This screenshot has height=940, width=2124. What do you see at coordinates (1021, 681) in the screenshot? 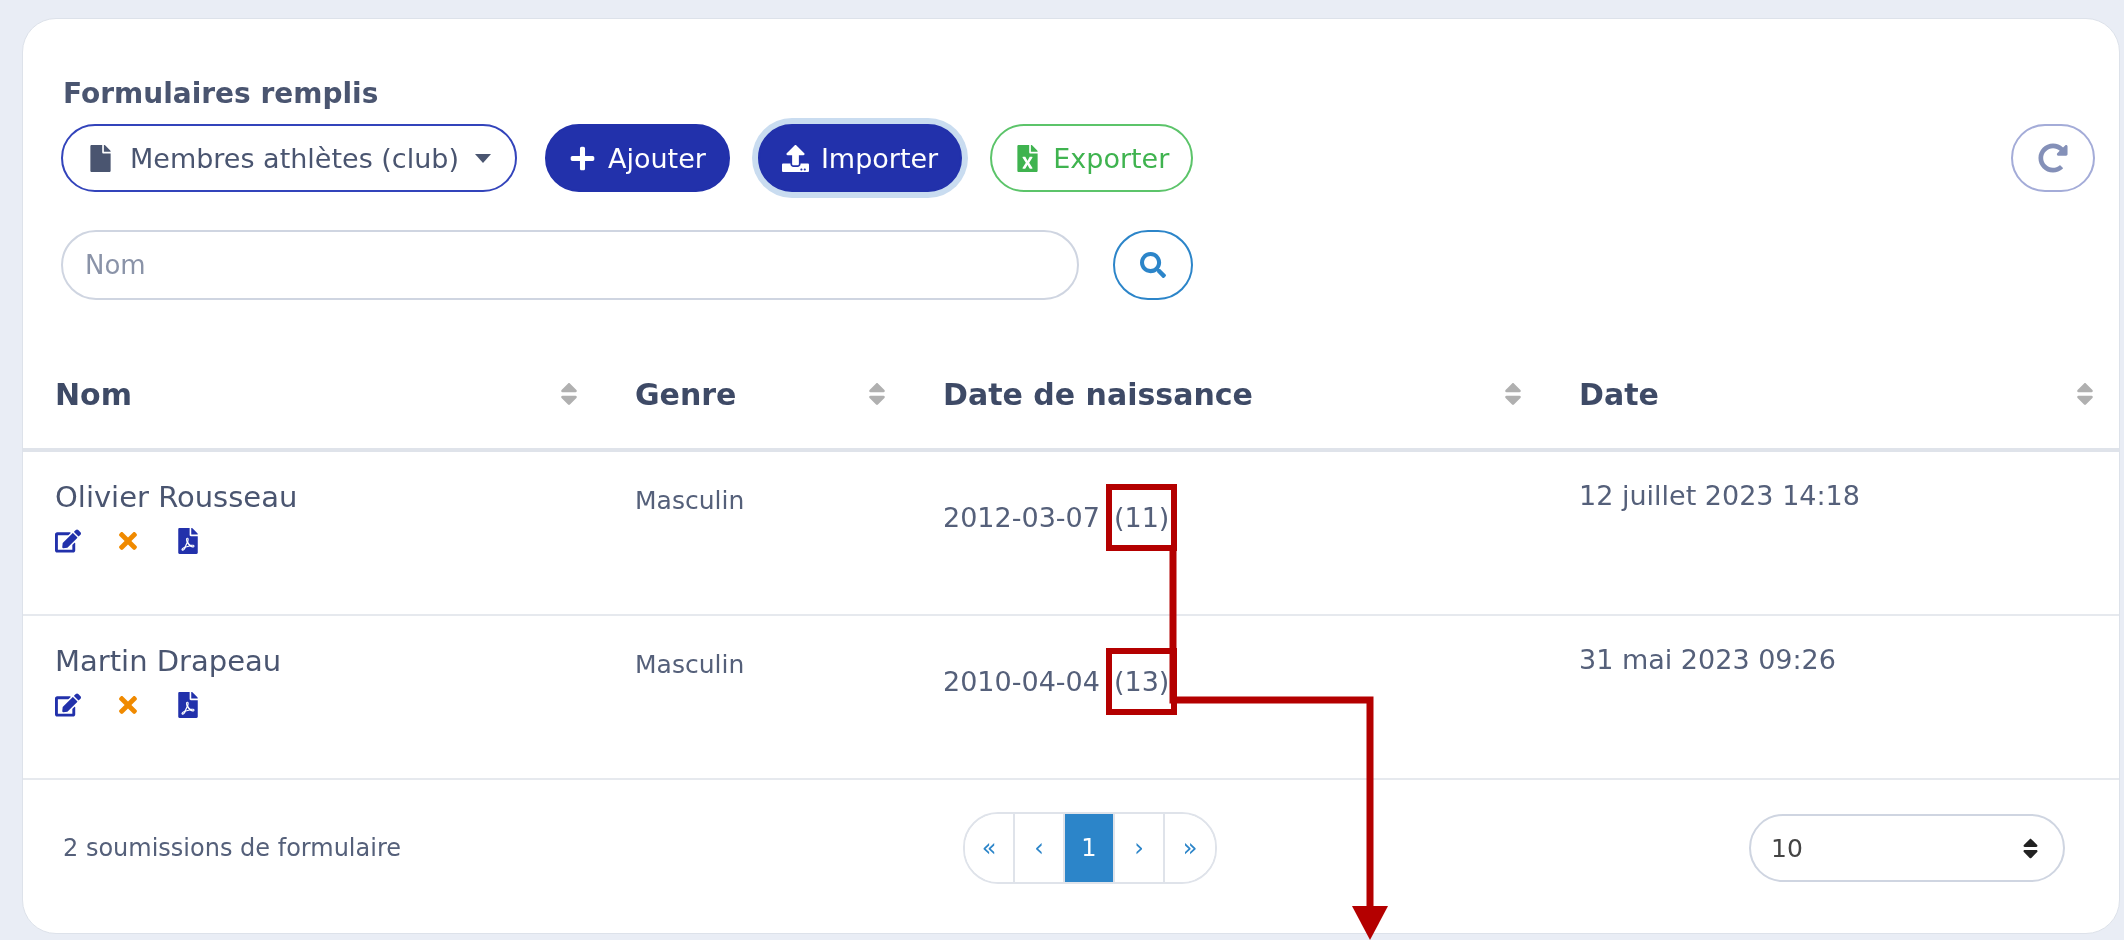
I see `birth-date-text: 2010-04-04` at bounding box center [1021, 681].